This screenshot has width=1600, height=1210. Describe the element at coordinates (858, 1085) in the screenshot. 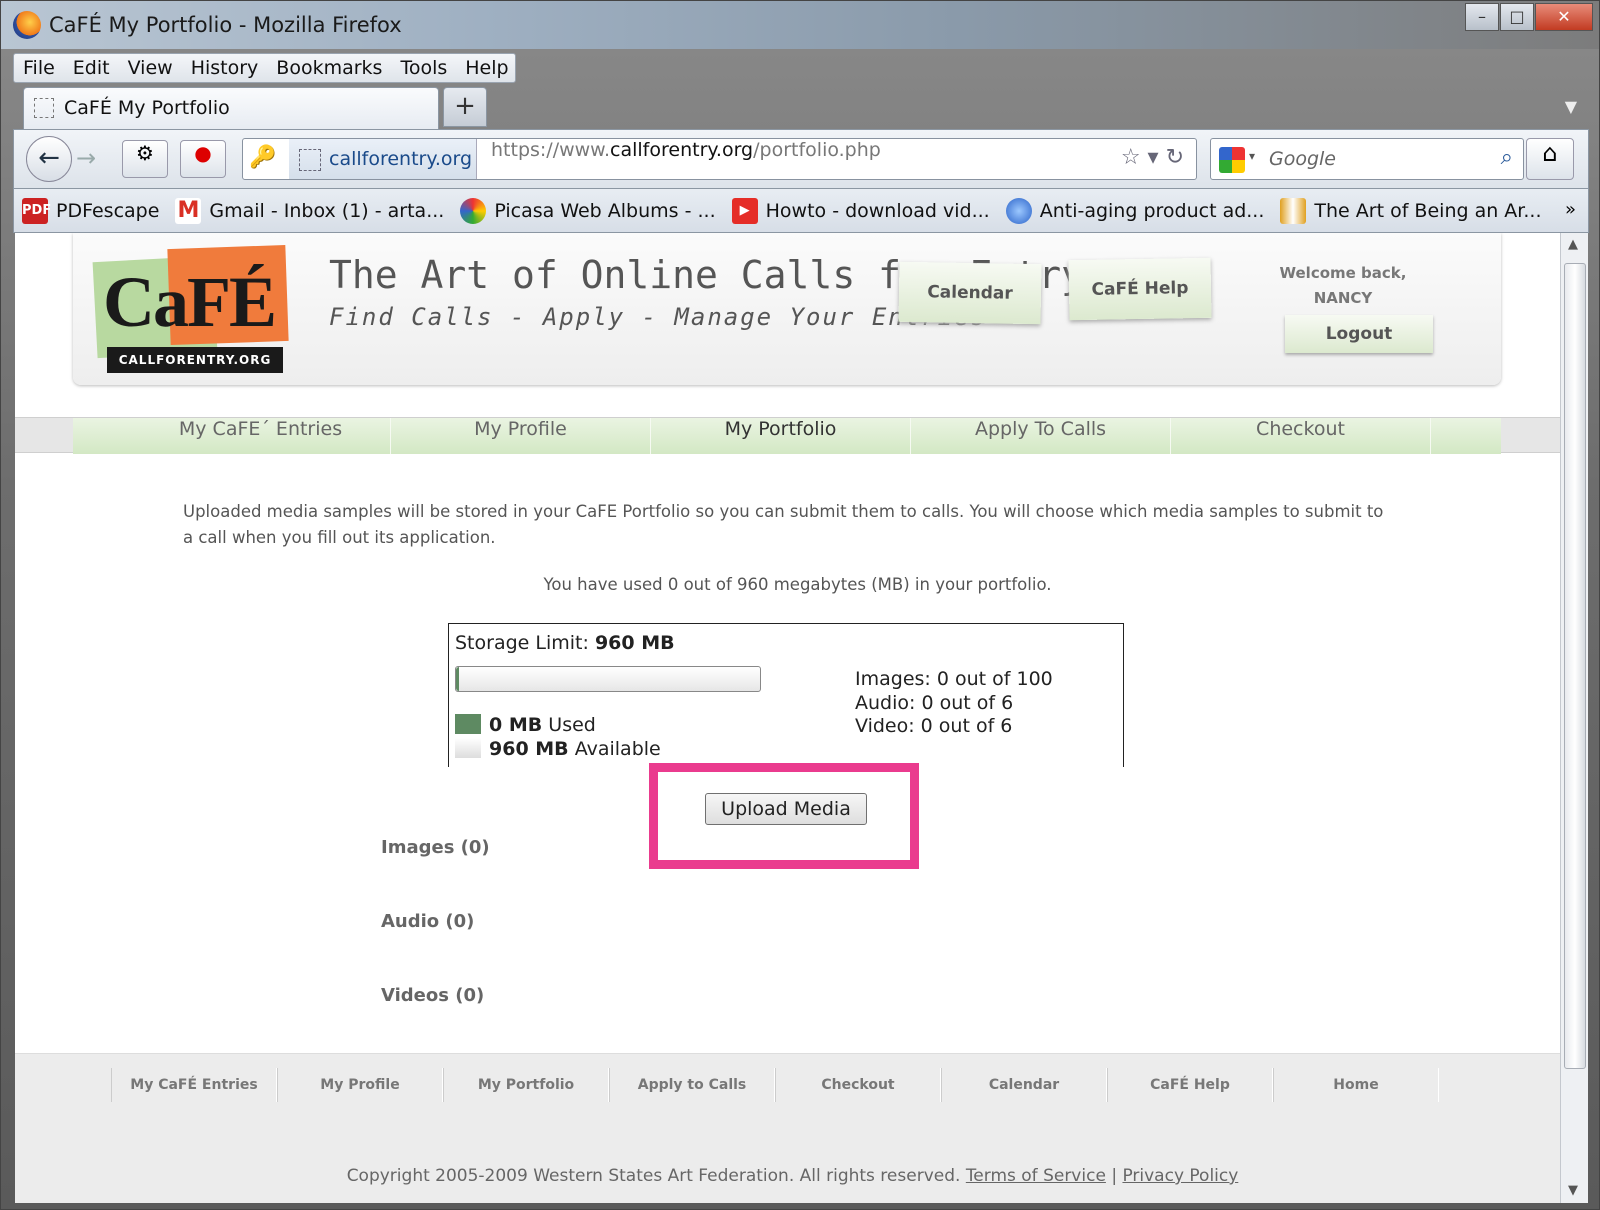

I see `footer-checkout: Checkout` at that location.